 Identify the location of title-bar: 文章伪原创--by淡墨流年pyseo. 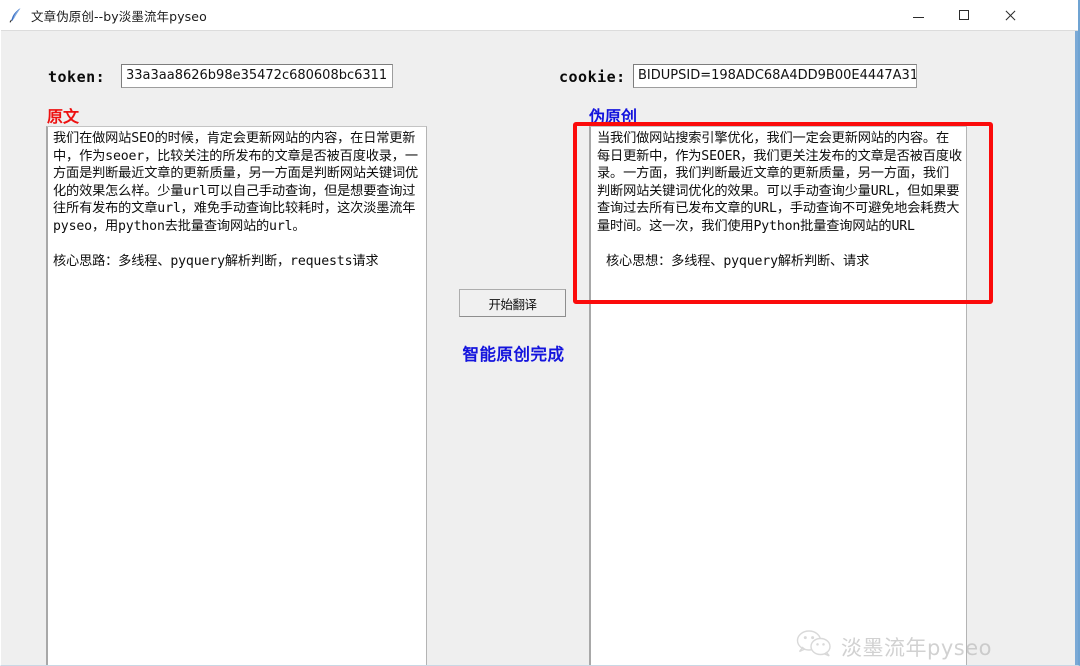
(539, 15).